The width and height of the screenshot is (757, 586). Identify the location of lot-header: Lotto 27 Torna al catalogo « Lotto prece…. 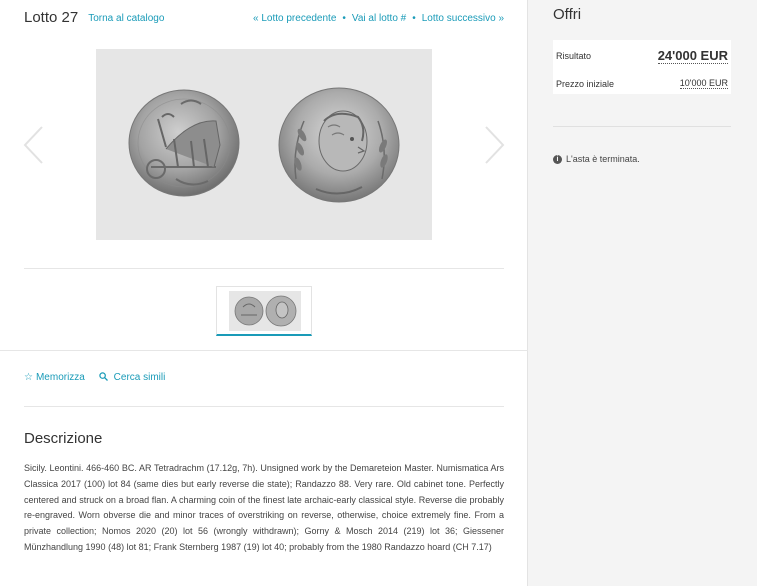
(264, 17).